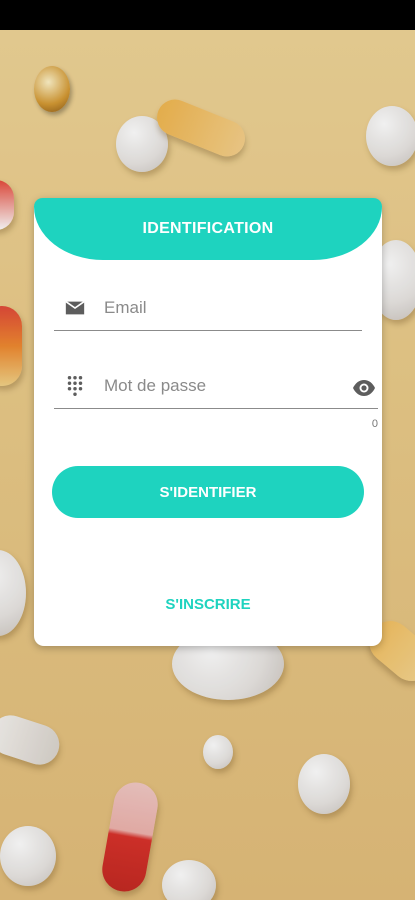 The image size is (415, 900). I want to click on login-button: S'IDENTIFIER, so click(208, 492).